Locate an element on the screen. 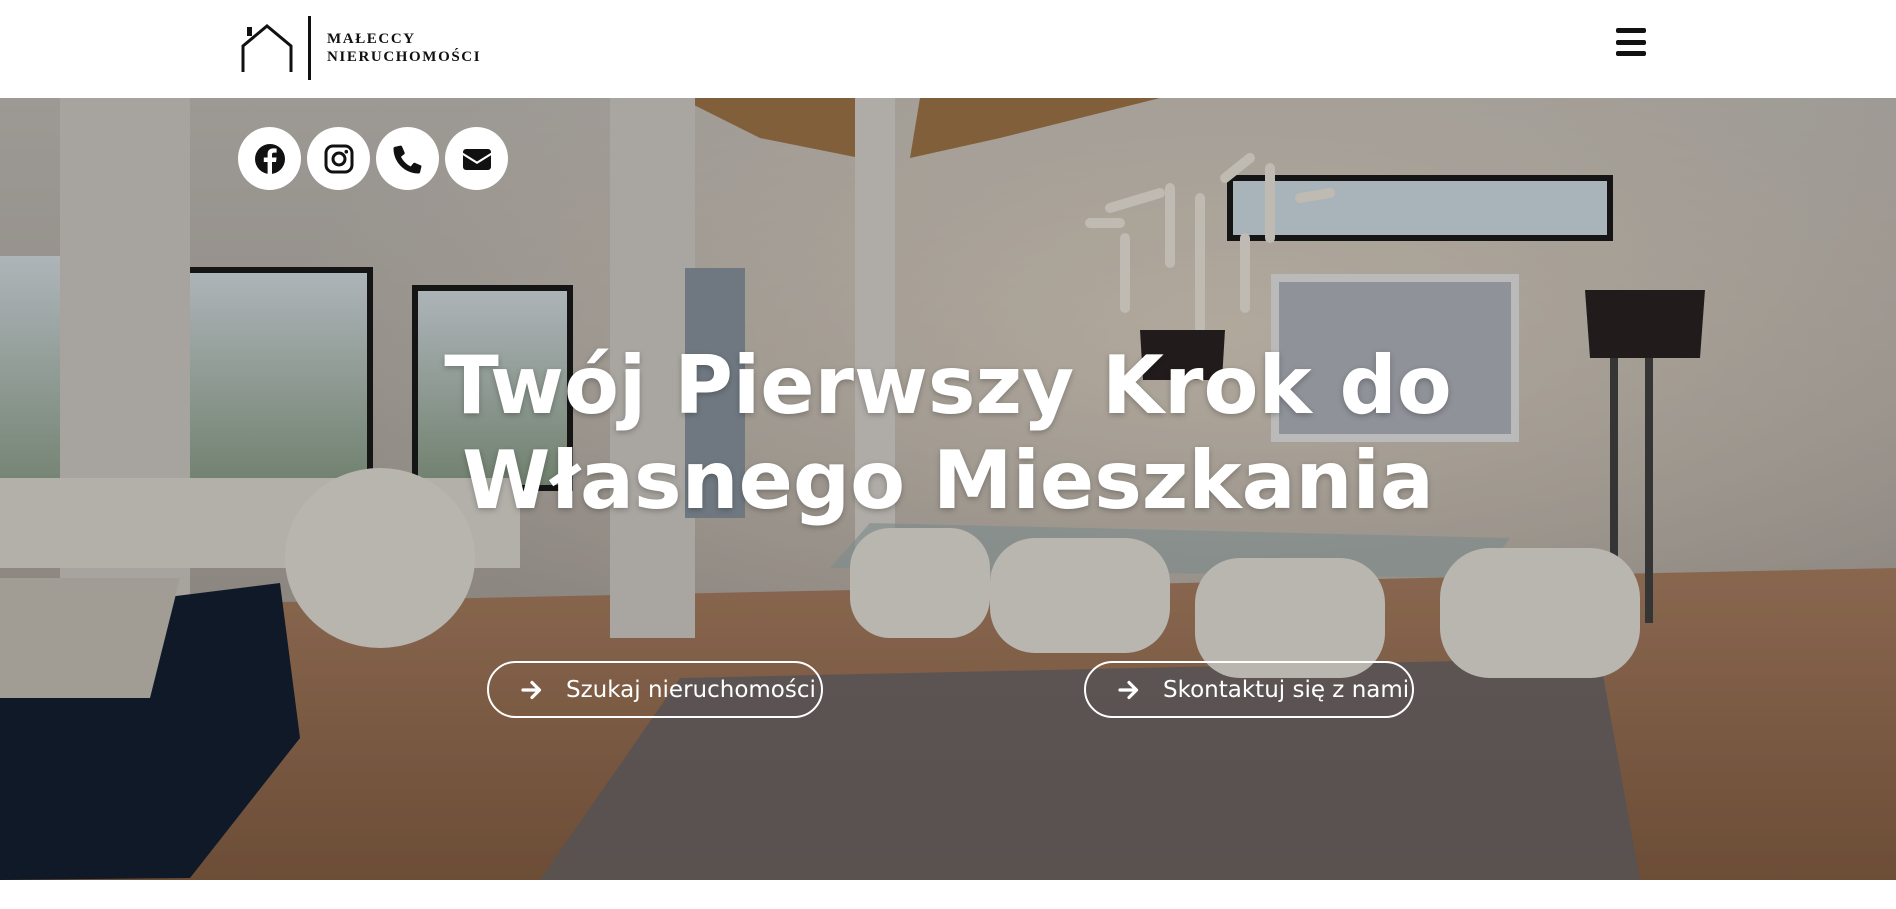  logo-text: MAŁECCY NIERUCHOMOŚCI is located at coordinates (404, 48).